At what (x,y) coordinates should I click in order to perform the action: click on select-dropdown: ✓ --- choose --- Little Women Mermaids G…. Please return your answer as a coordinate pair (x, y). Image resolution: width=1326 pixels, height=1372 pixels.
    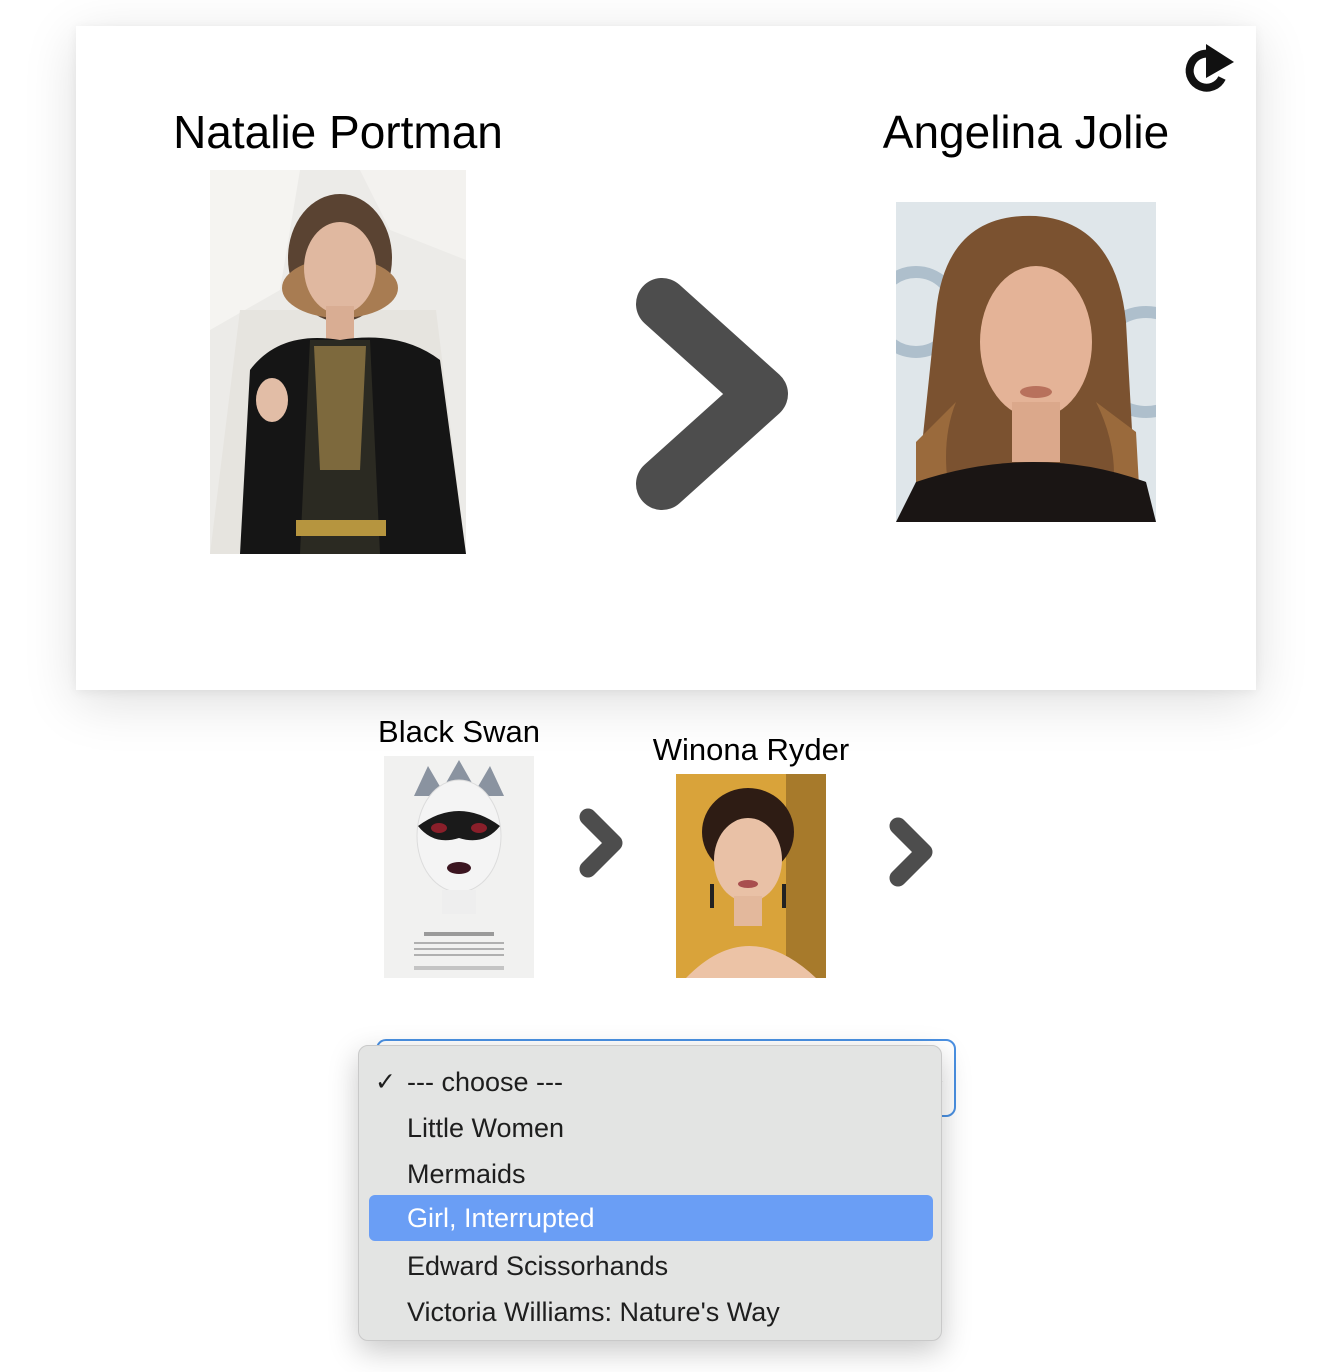
    Looking at the image, I should click on (650, 1193).